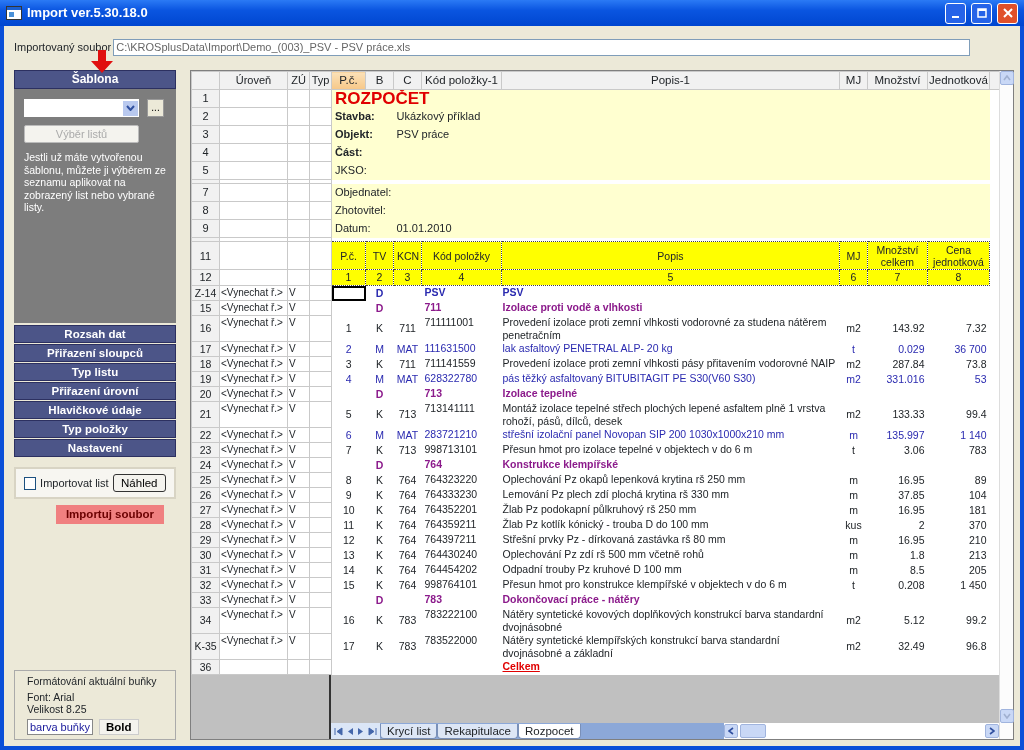 Image resolution: width=1024 pixels, height=750 pixels. What do you see at coordinates (95, 410) in the screenshot?
I see `step-button: Hlavičkové údaje` at bounding box center [95, 410].